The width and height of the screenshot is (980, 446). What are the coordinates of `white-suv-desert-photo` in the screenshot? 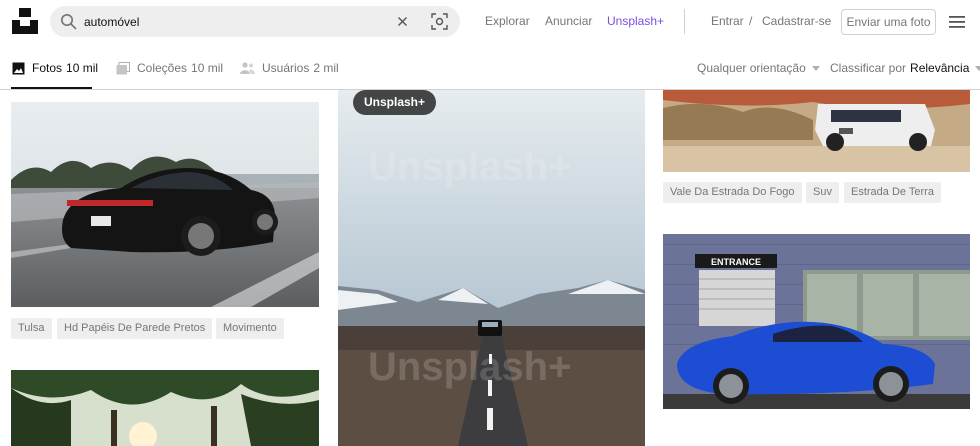 It's located at (816, 131).